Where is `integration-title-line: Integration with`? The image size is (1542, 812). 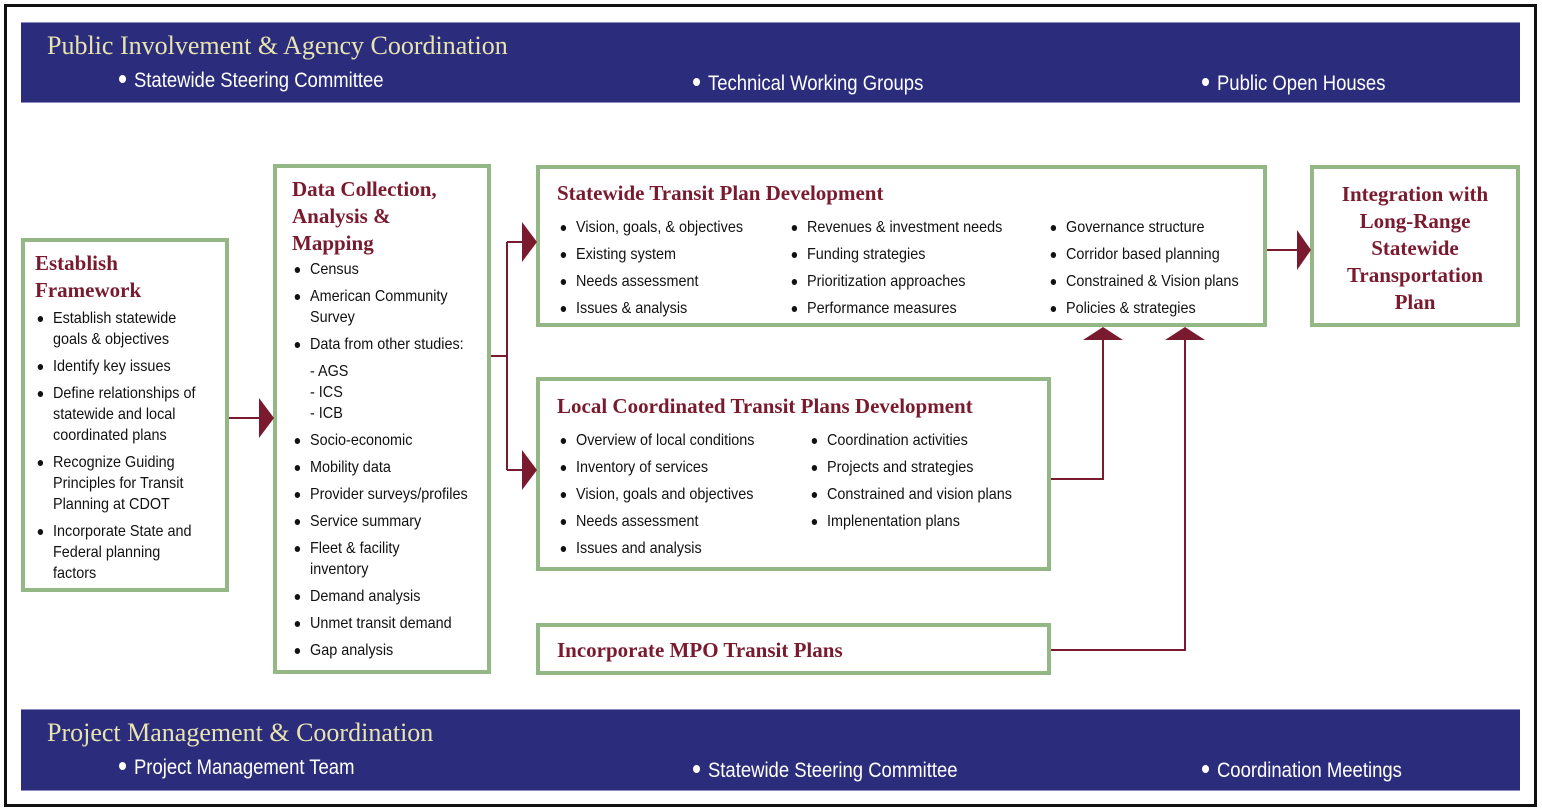
integration-title-line: Integration with is located at coordinates (1415, 194).